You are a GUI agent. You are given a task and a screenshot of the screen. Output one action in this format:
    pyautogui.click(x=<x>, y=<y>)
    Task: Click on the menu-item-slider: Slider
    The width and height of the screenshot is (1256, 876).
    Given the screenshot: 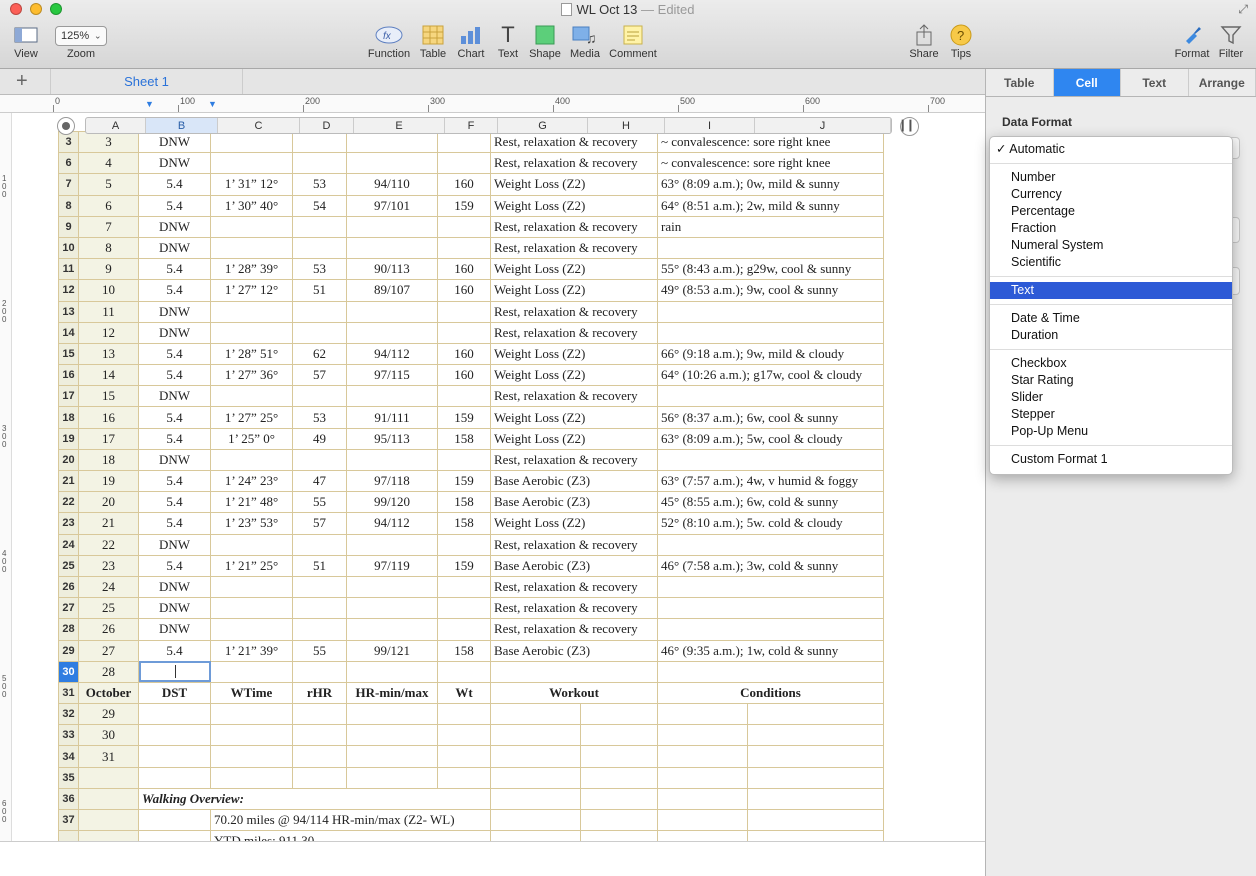 What is the action you would take?
    pyautogui.click(x=1111, y=397)
    